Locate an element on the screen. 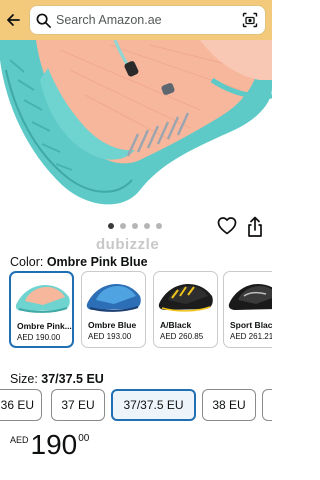 The width and height of the screenshot is (320, 480). color-selected-value: Ombre Pink Blue is located at coordinates (97, 262).